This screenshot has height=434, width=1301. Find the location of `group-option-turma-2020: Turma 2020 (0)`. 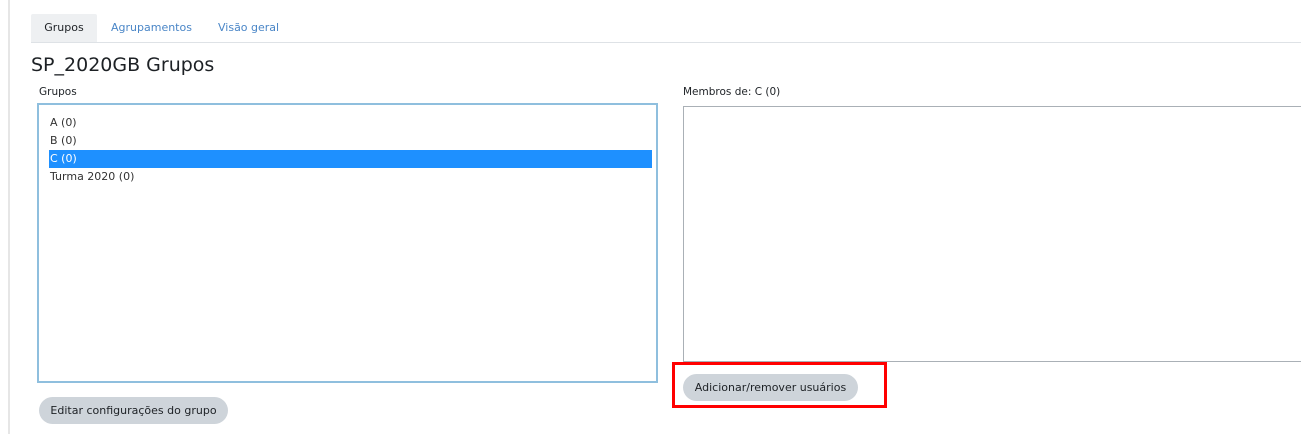

group-option-turma-2020: Turma 2020 (0) is located at coordinates (350, 177).